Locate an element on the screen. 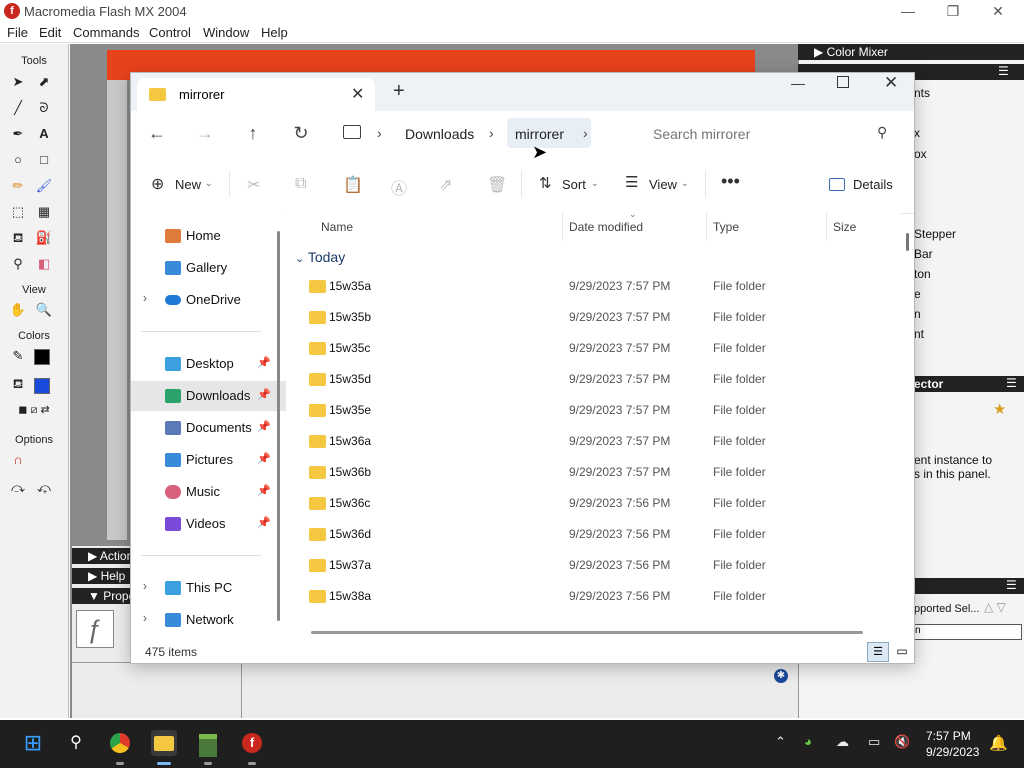 The width and height of the screenshot is (1024, 768). hand-tool-icon: ✋ is located at coordinates (18, 310).